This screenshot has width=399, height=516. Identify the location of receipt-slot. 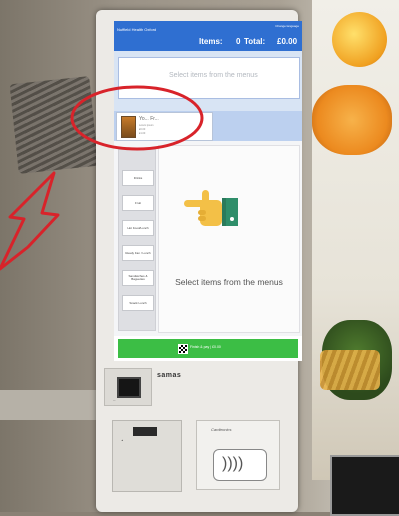
(145, 431).